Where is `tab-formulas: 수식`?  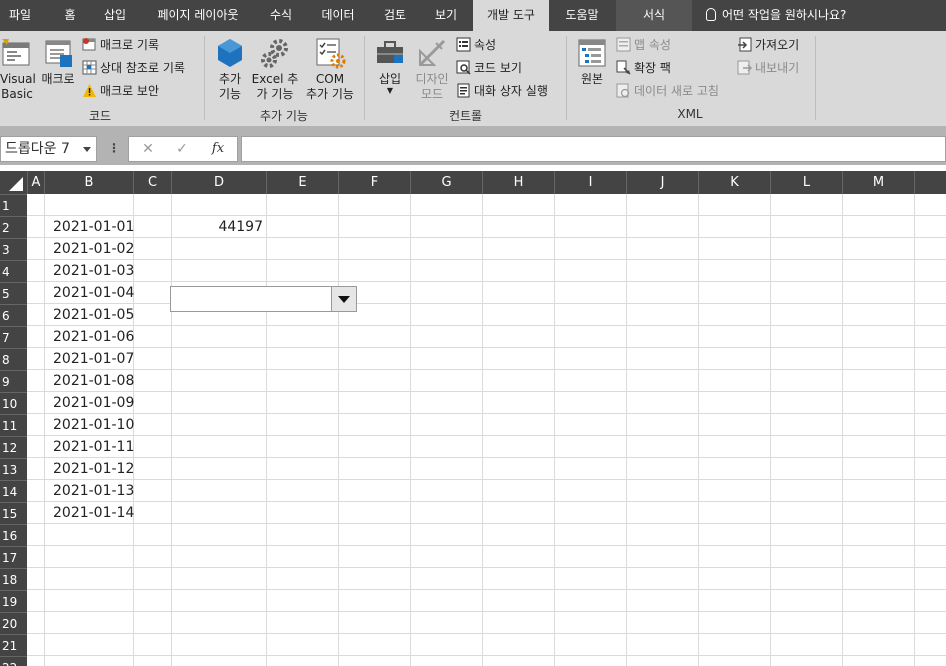 tab-formulas: 수식 is located at coordinates (281, 15).